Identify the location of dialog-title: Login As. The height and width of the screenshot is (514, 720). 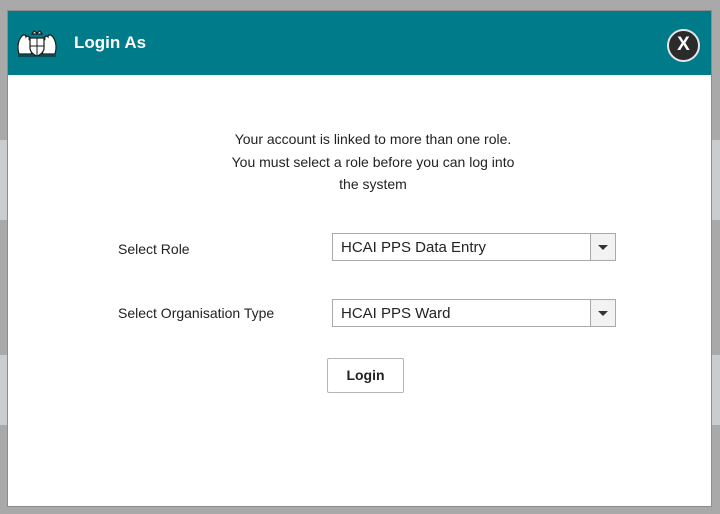
(110, 42).